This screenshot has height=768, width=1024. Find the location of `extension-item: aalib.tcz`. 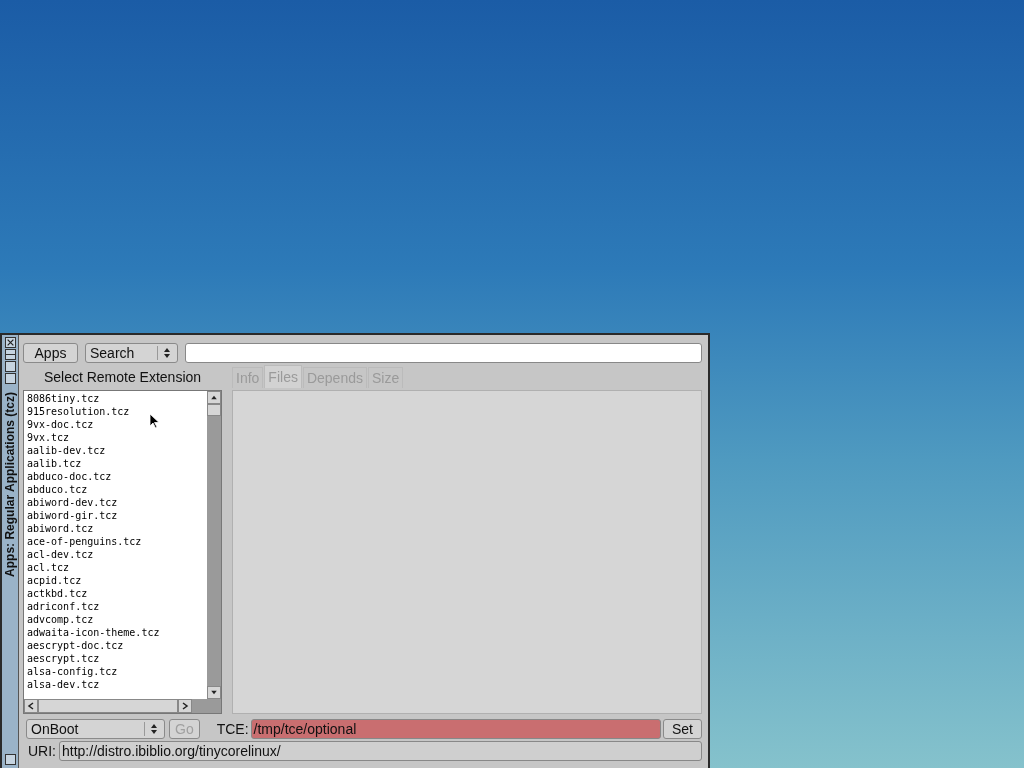

extension-item: aalib.tcz is located at coordinates (117, 463).